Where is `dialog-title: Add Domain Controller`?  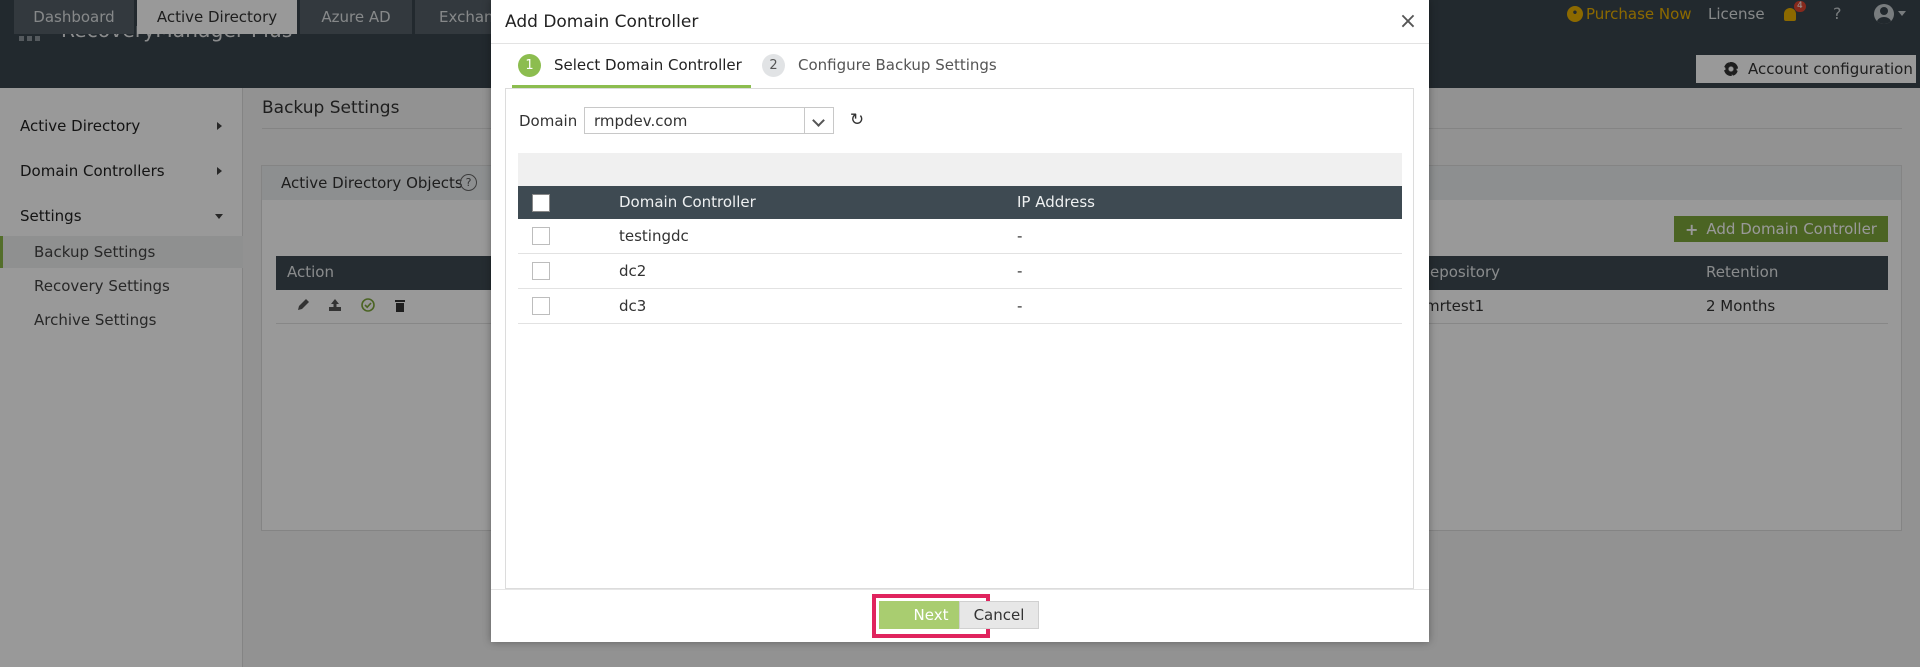
dialog-title: Add Domain Controller is located at coordinates (602, 22).